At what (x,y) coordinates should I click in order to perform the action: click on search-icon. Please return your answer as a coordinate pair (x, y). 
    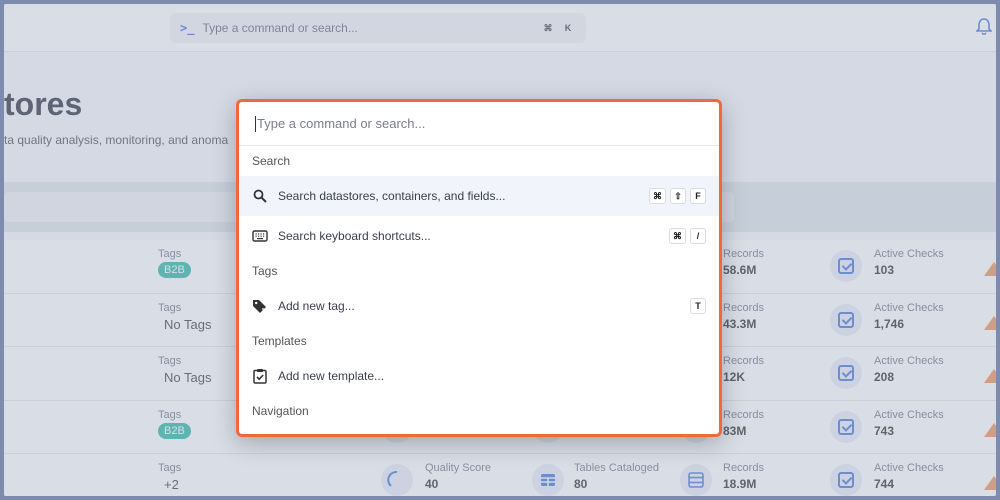
    Looking at the image, I should click on (260, 196).